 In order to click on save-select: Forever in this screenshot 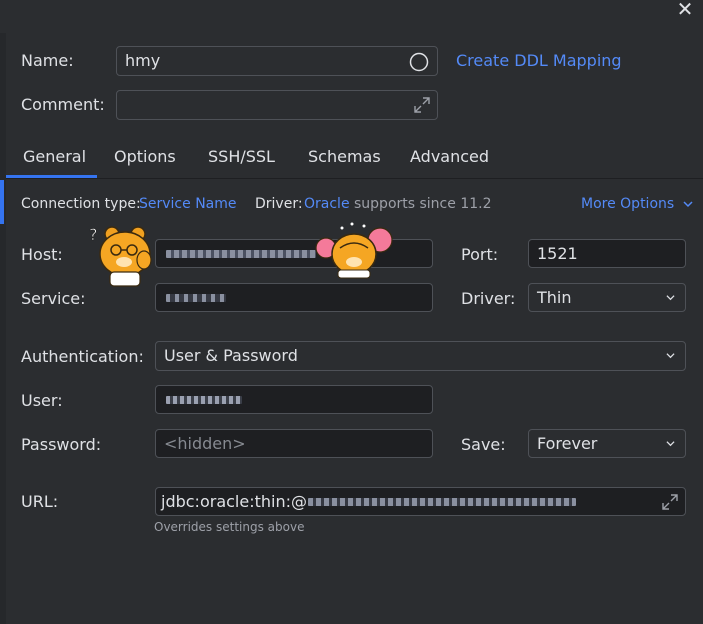, I will do `click(607, 443)`.